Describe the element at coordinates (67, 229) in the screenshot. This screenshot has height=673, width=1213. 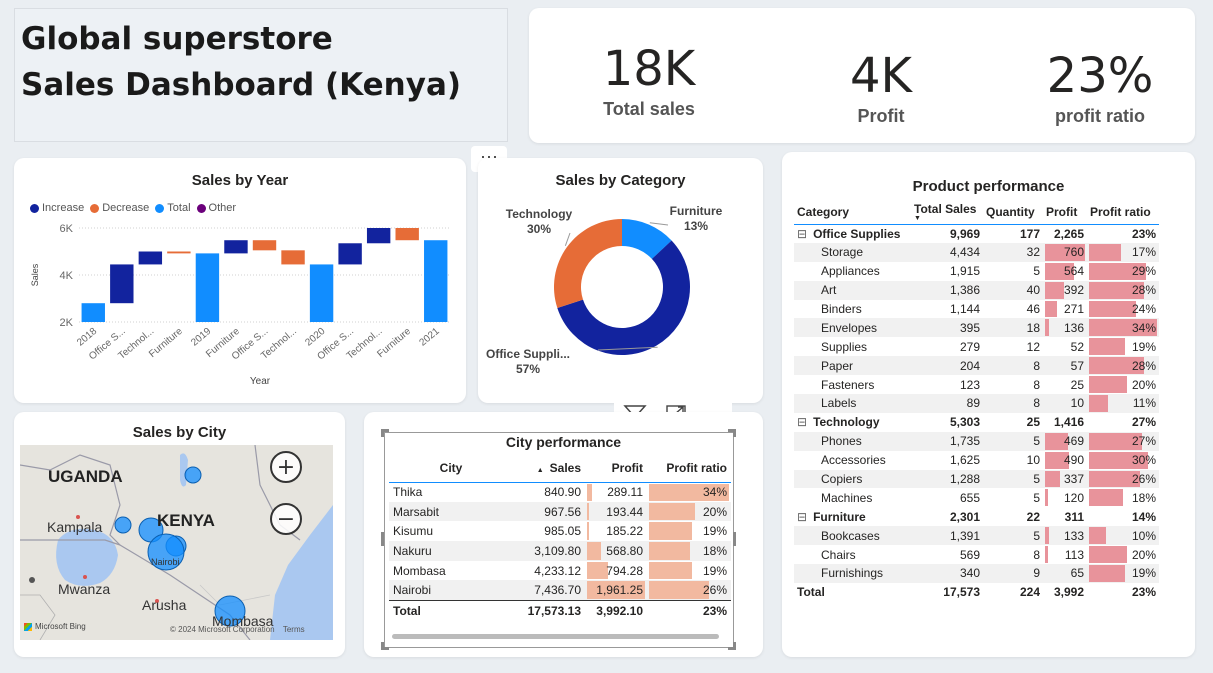
I see `y-tick-label: 6K` at that location.